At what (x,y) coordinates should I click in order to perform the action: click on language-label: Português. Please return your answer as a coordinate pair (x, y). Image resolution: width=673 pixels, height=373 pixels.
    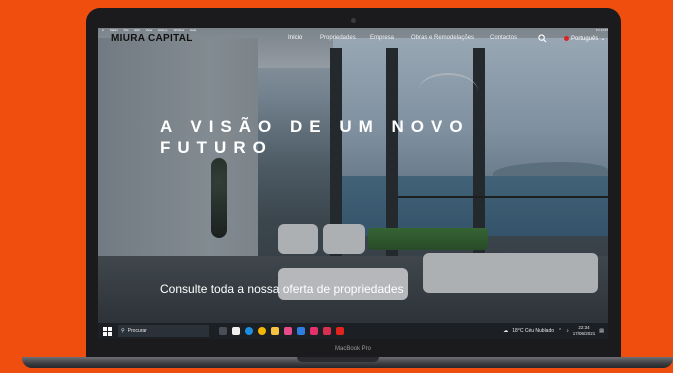
    Looking at the image, I should click on (585, 38).